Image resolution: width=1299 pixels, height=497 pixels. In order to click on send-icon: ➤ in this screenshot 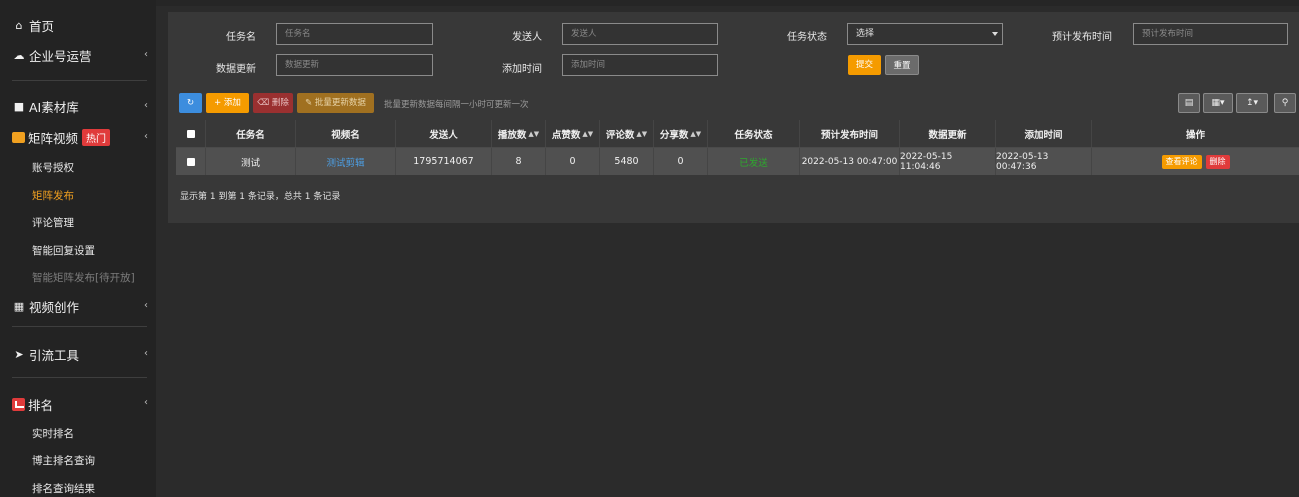, I will do `click(19, 354)`.